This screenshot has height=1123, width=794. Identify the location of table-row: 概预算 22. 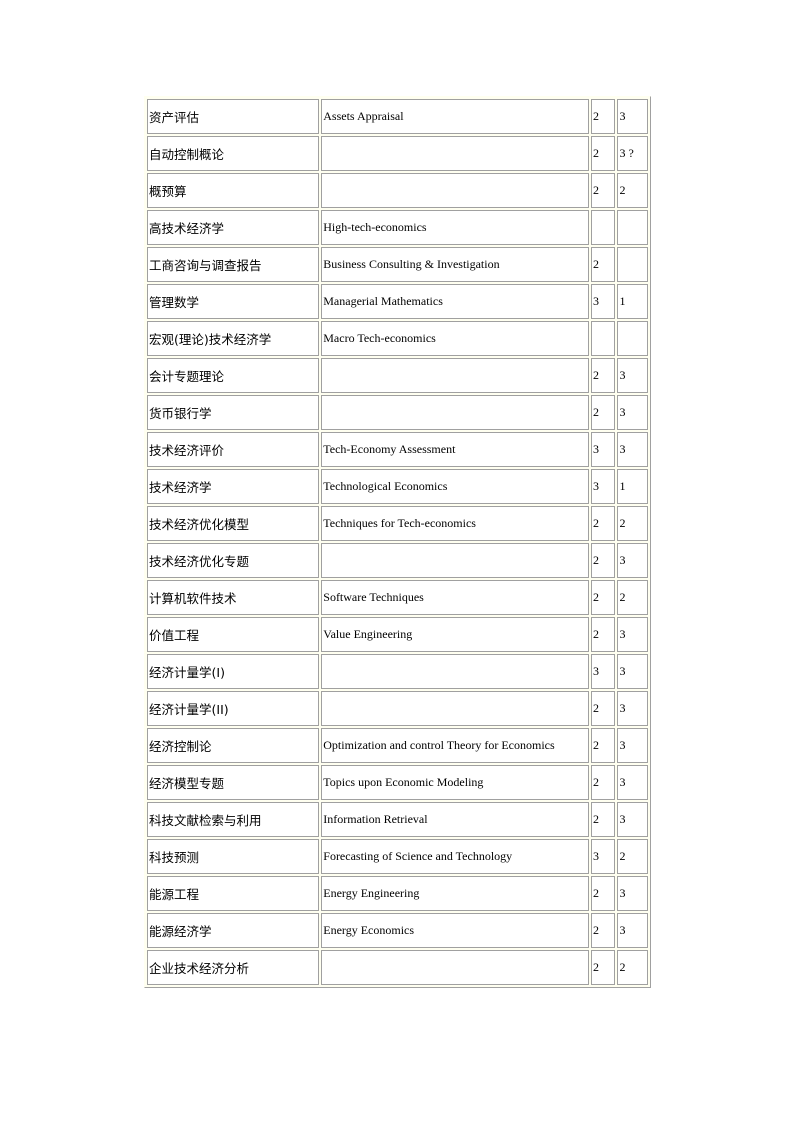
(397, 190).